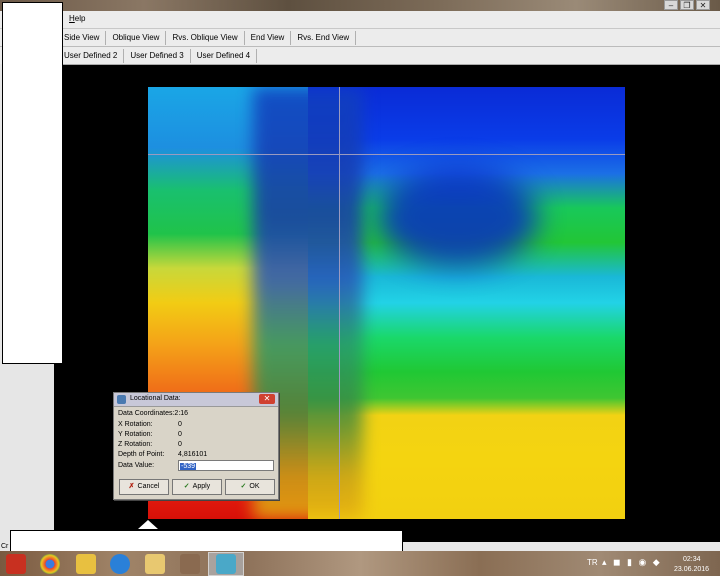  What do you see at coordinates (91, 55) in the screenshot?
I see `tab-user-defined-2: User Defined 2` at bounding box center [91, 55].